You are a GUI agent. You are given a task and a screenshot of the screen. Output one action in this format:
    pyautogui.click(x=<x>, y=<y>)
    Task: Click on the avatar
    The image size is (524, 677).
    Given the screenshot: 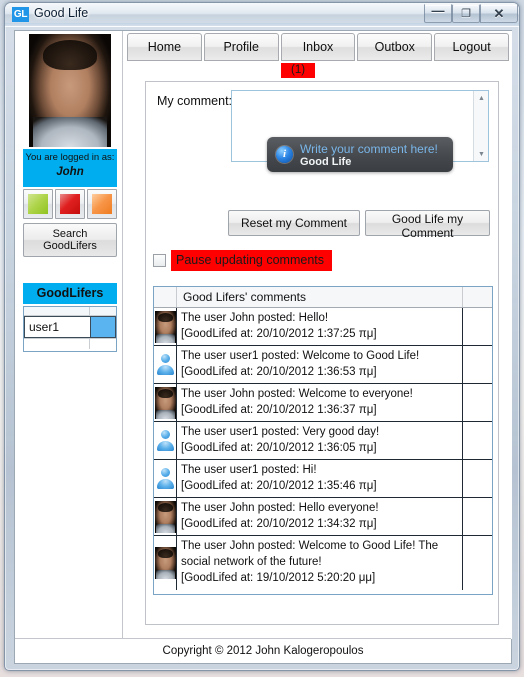 What is the action you would take?
    pyautogui.click(x=70, y=90)
    